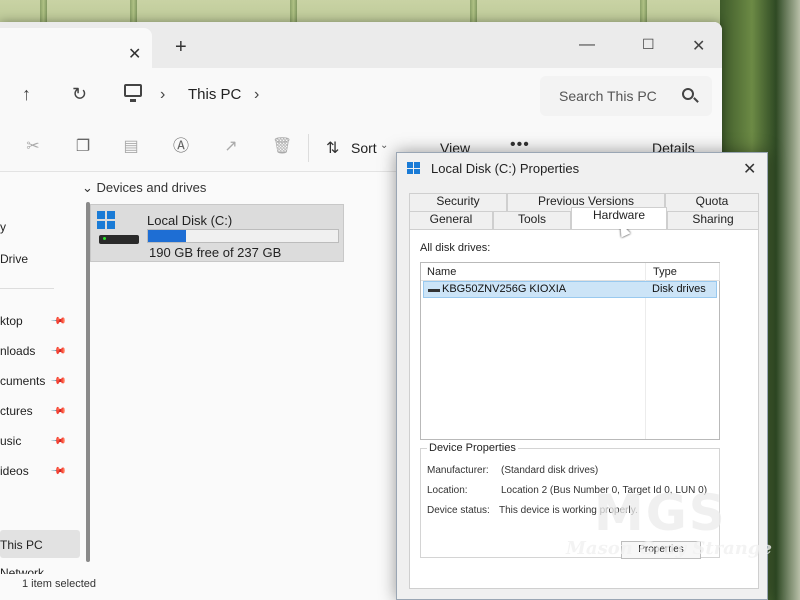 The image size is (800, 600). I want to click on column-type: Type, so click(665, 272).